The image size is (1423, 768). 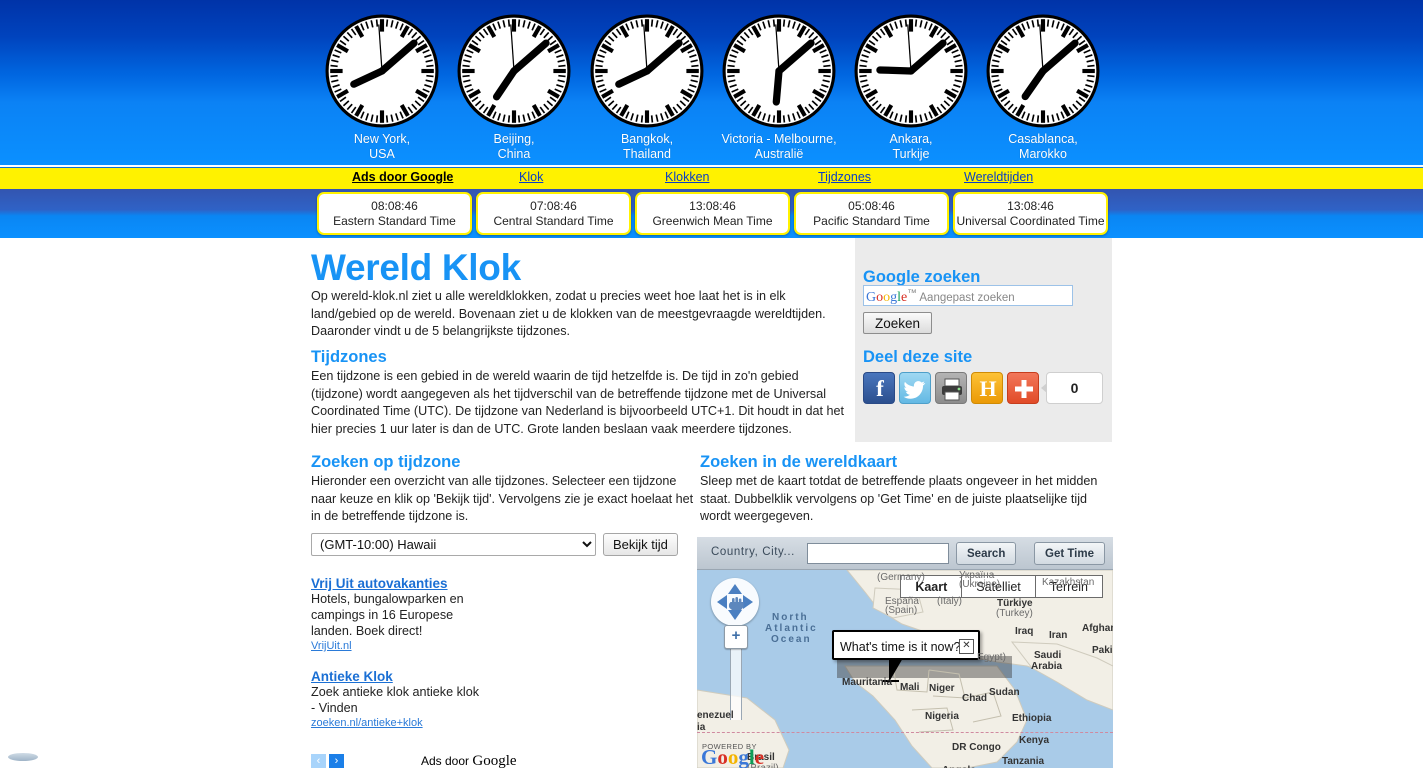 I want to click on close-icon: ✕, so click(x=966, y=646).